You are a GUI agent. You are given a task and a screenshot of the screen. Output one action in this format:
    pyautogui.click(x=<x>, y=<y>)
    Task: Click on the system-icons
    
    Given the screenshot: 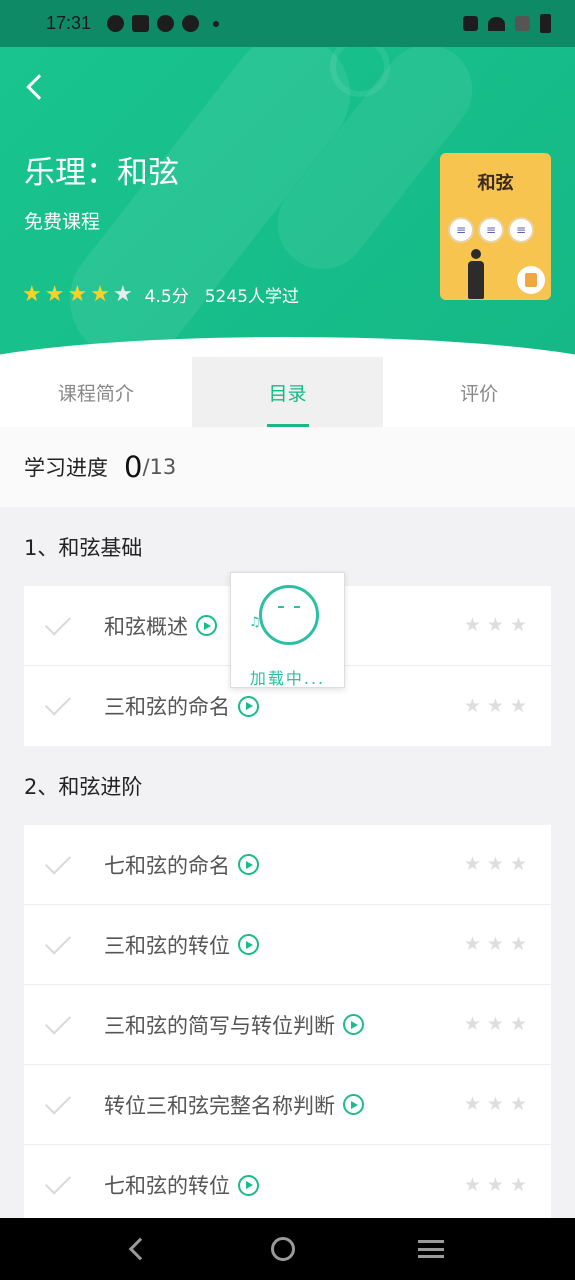 What is the action you would take?
    pyautogui.click(x=507, y=23)
    